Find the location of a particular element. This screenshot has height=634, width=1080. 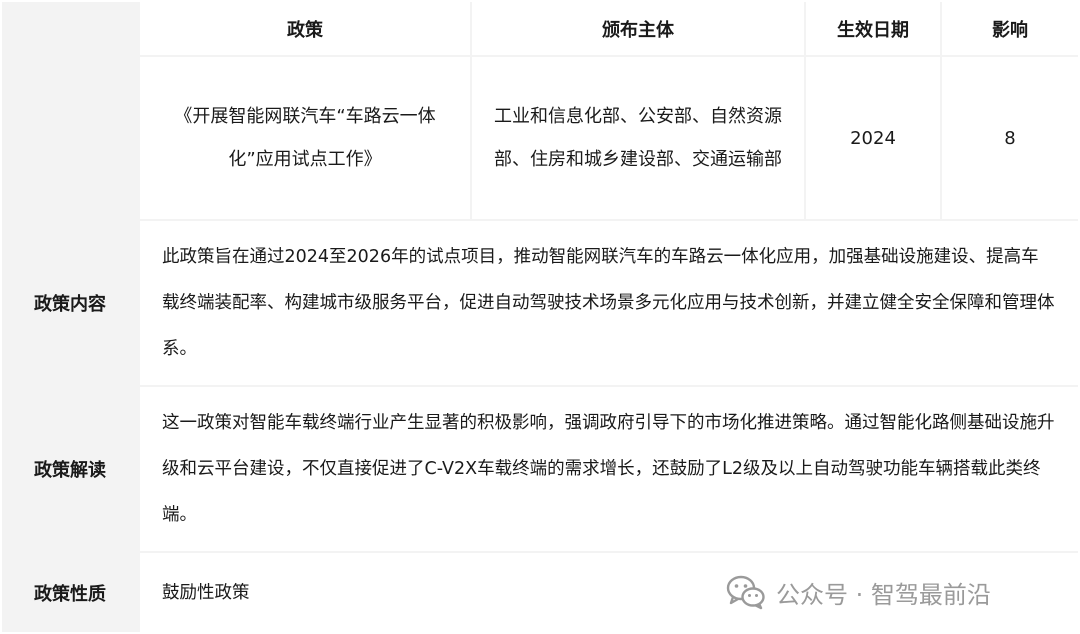

issuer-cell: 工业和信息化部、公安部、自然资源部、住房和城乡建设部、交通运输部 is located at coordinates (638, 138).